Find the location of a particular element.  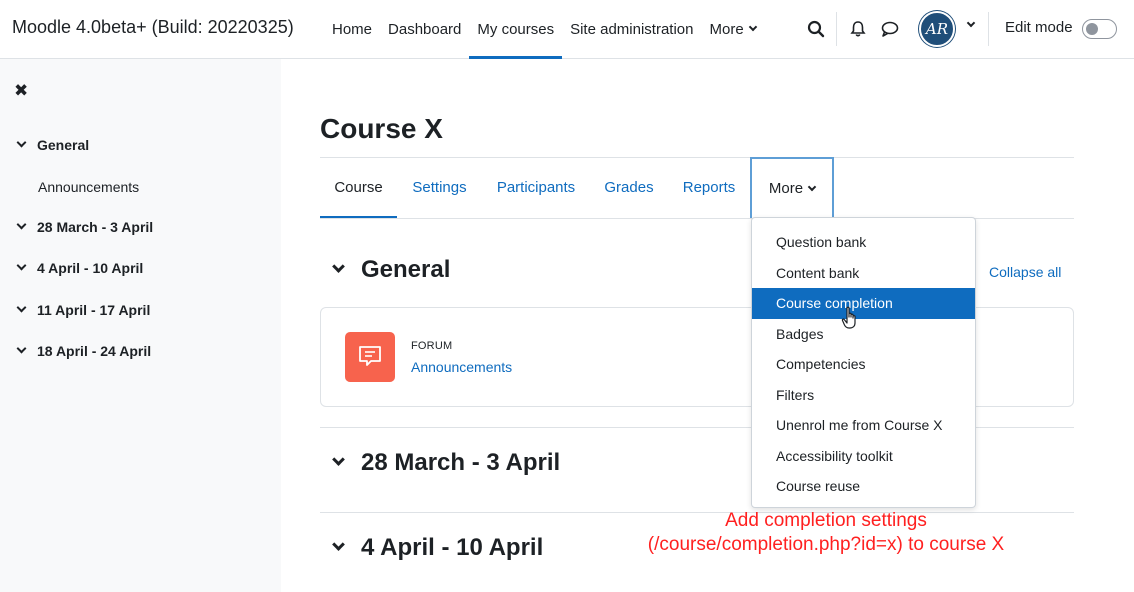

drawer-section-28-march: 28 March - 3 April is located at coordinates (85, 227).